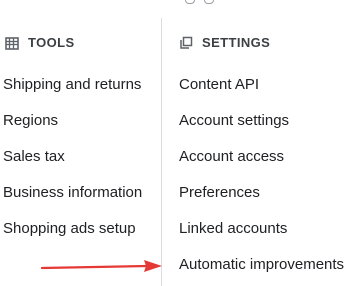  I want to click on copy-stack-icon, so click(186, 43).